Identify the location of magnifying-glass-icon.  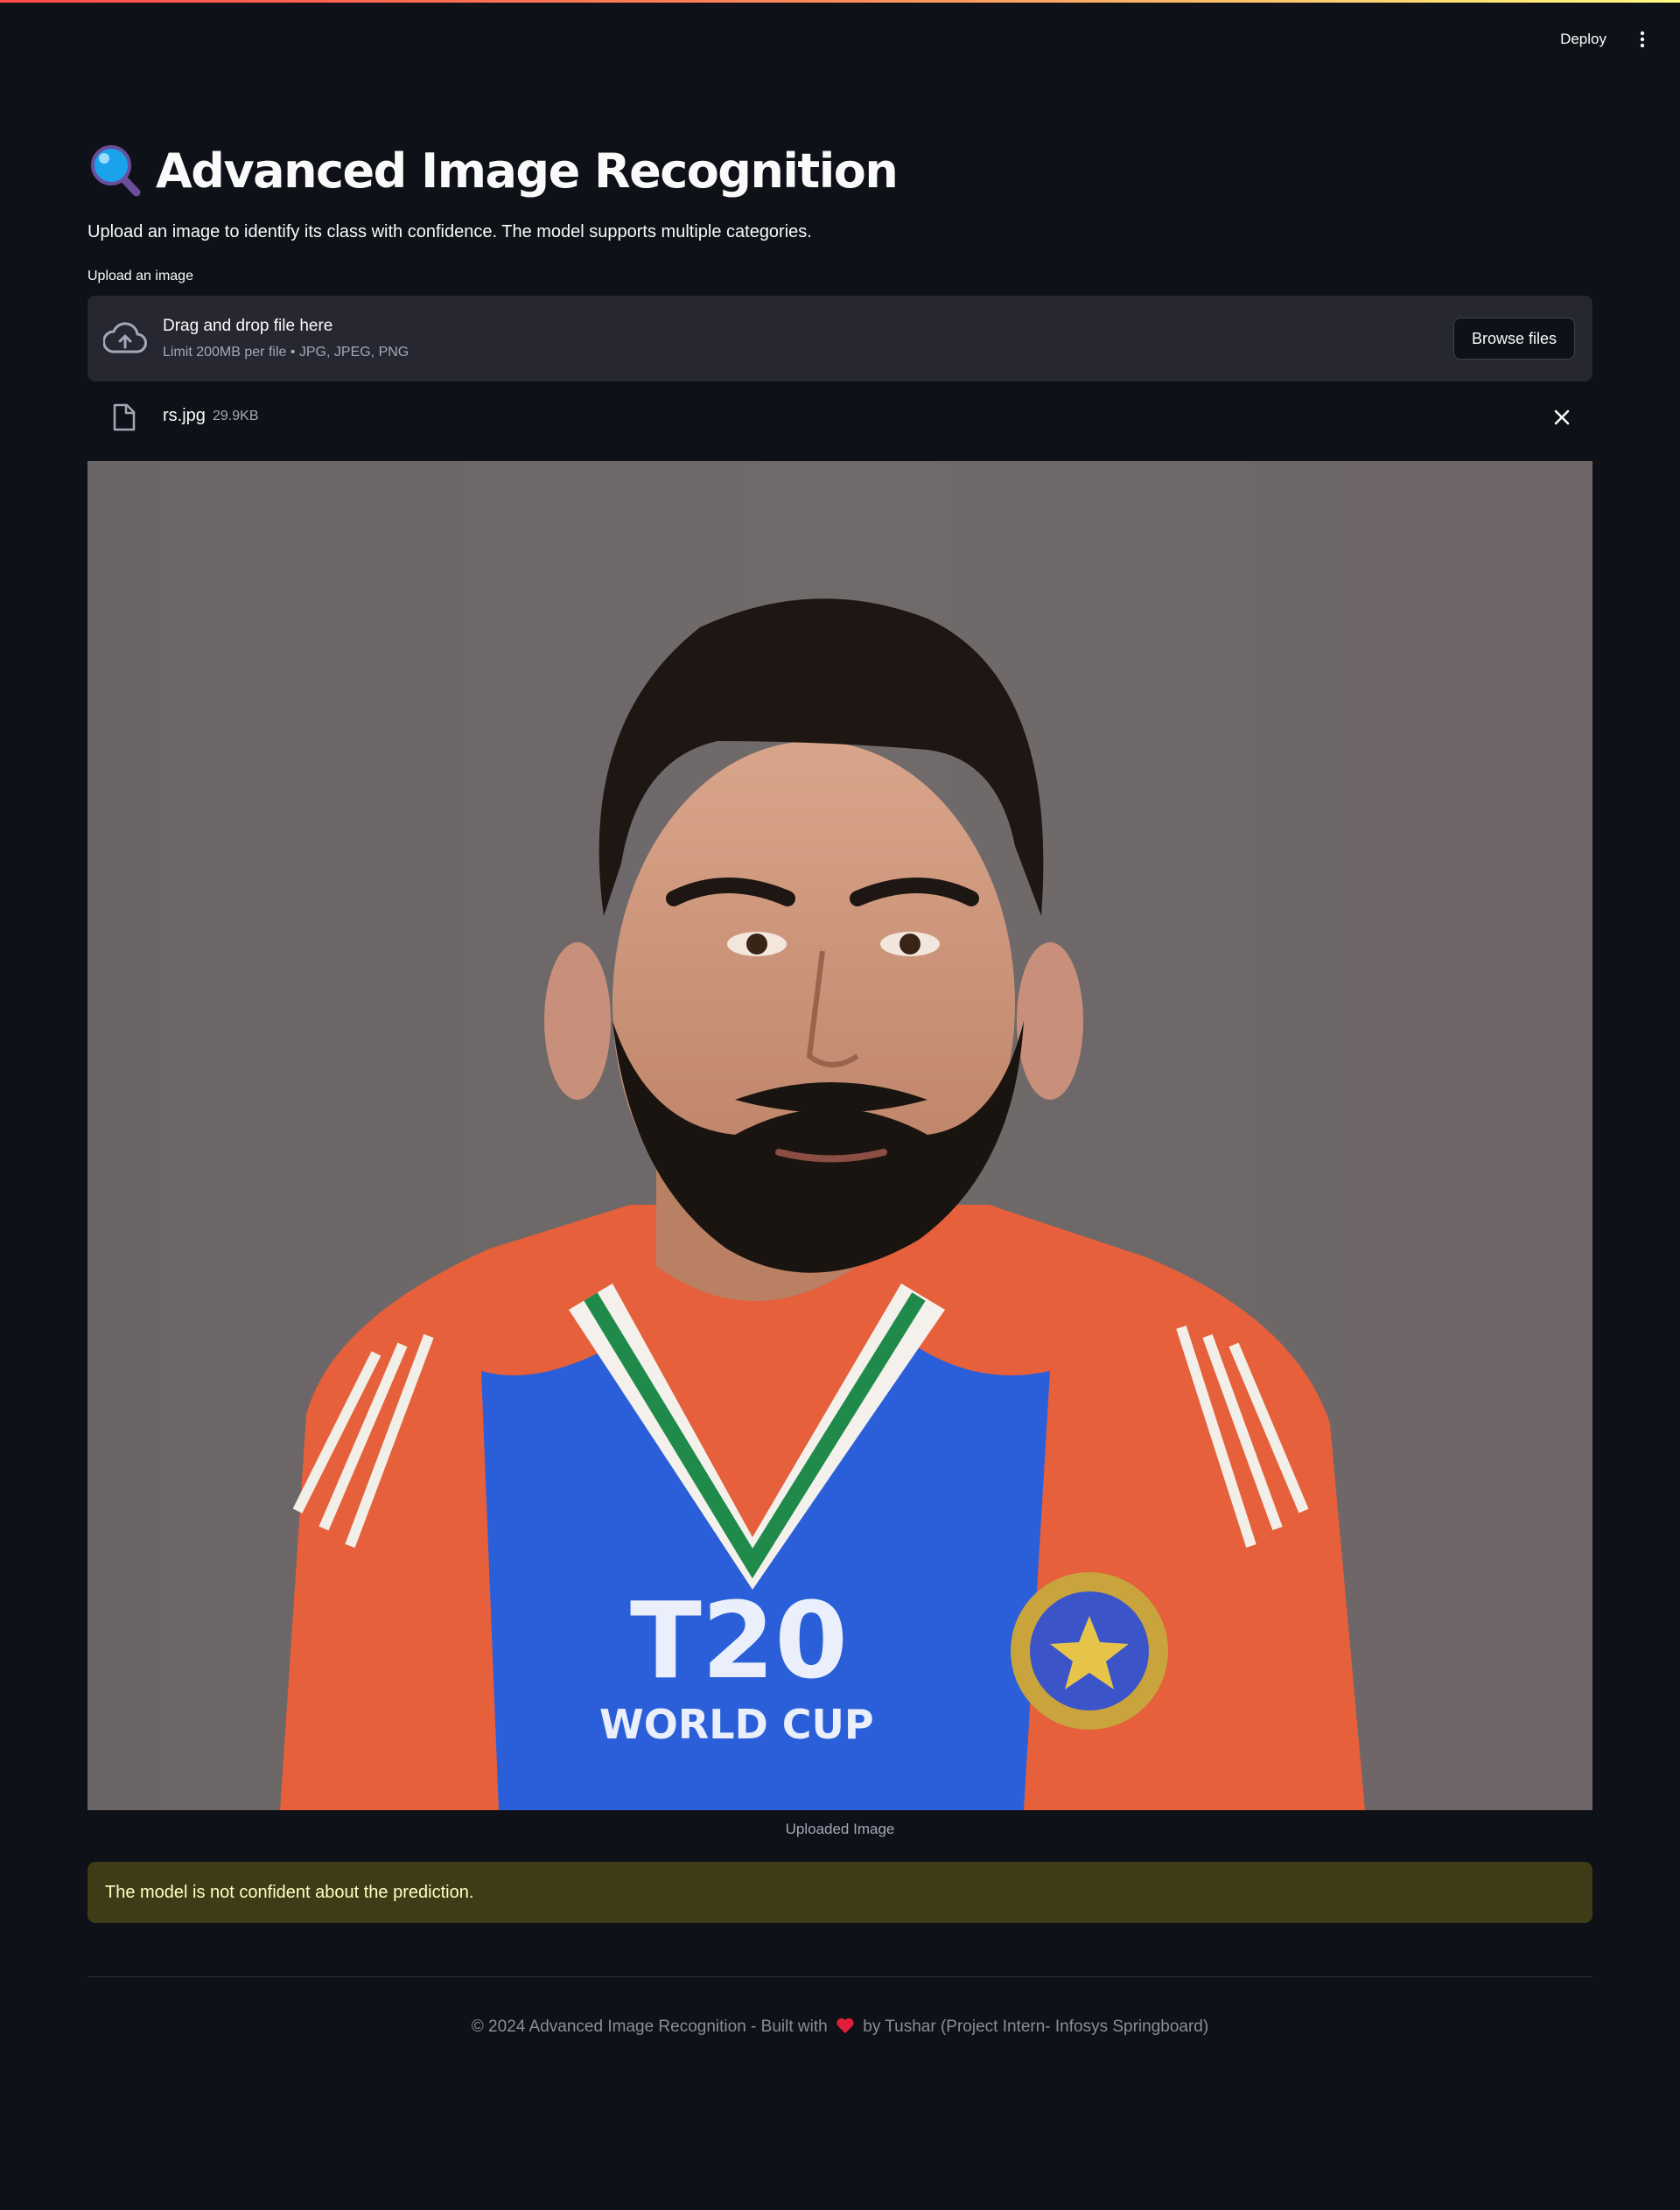
(116, 171).